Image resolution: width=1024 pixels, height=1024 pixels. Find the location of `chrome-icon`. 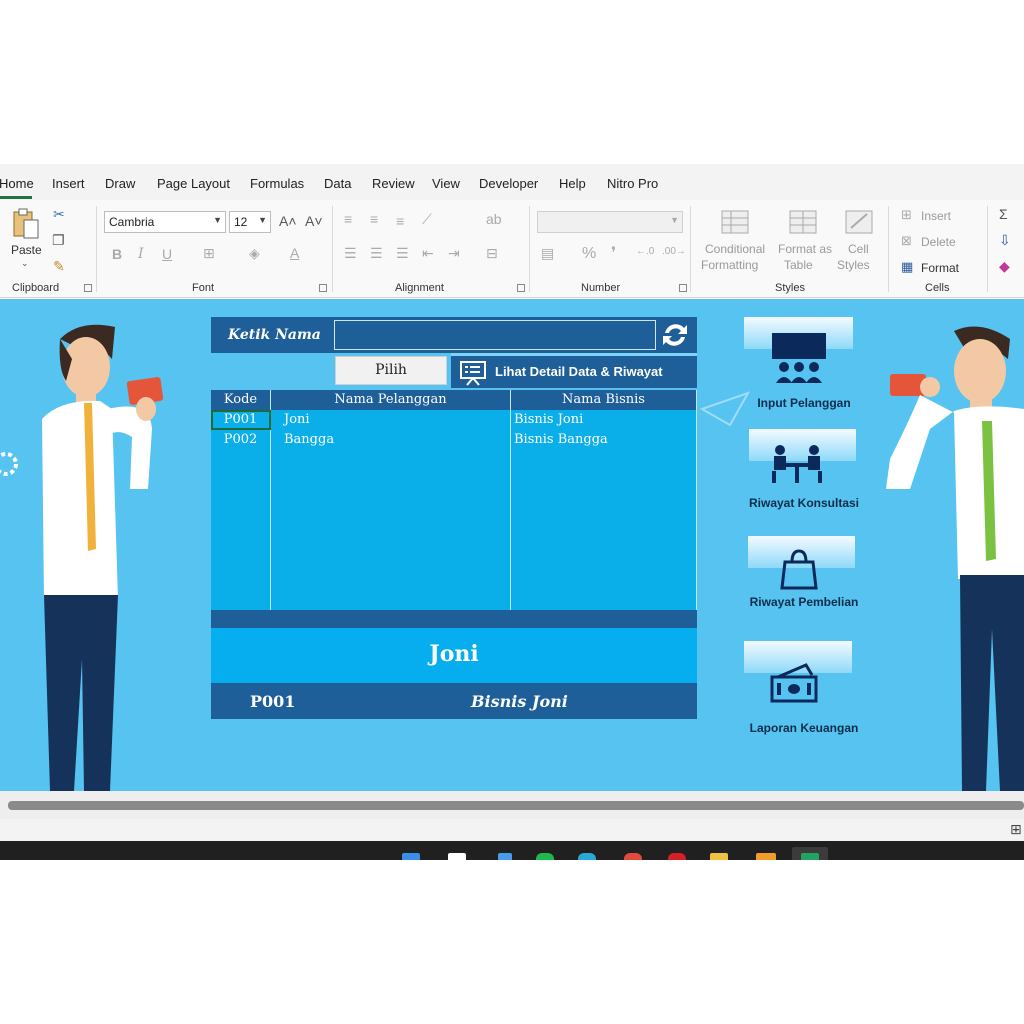

chrome-icon is located at coordinates (633, 856).